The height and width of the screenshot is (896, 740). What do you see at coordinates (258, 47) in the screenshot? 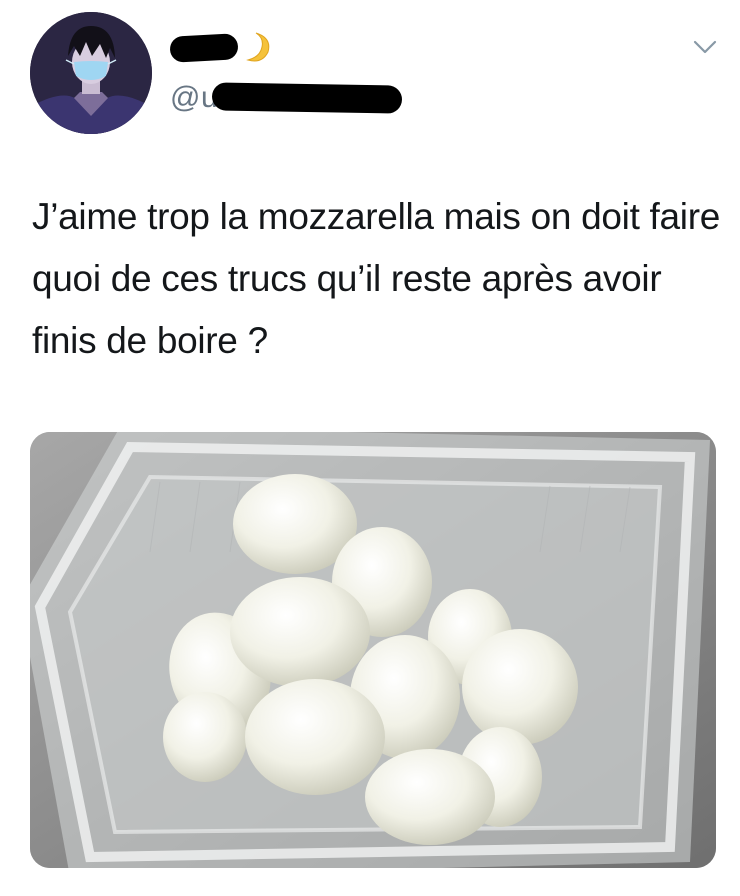
I see `crescent-moon-icon` at bounding box center [258, 47].